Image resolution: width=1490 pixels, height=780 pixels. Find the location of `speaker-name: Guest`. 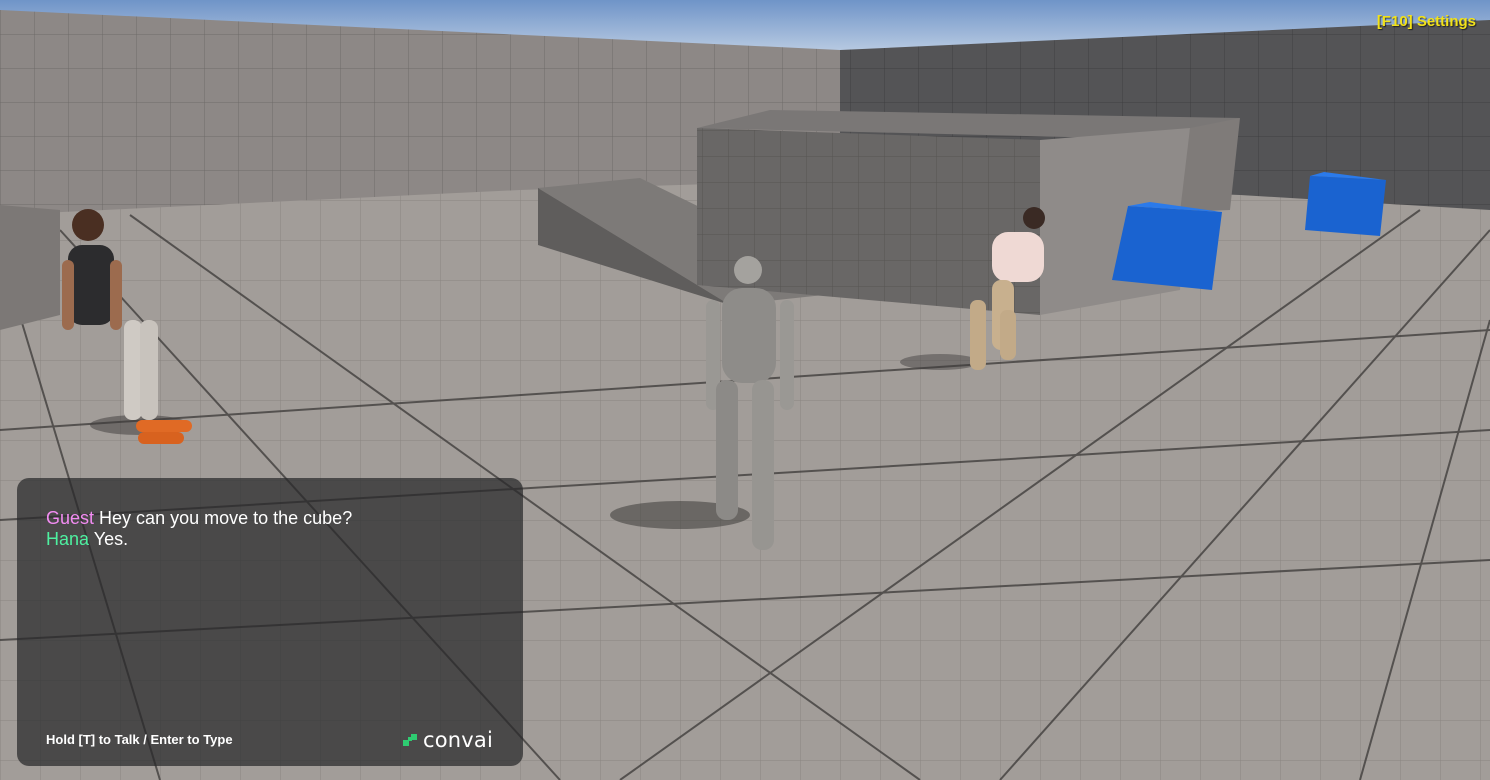

speaker-name: Guest is located at coordinates (70, 518).